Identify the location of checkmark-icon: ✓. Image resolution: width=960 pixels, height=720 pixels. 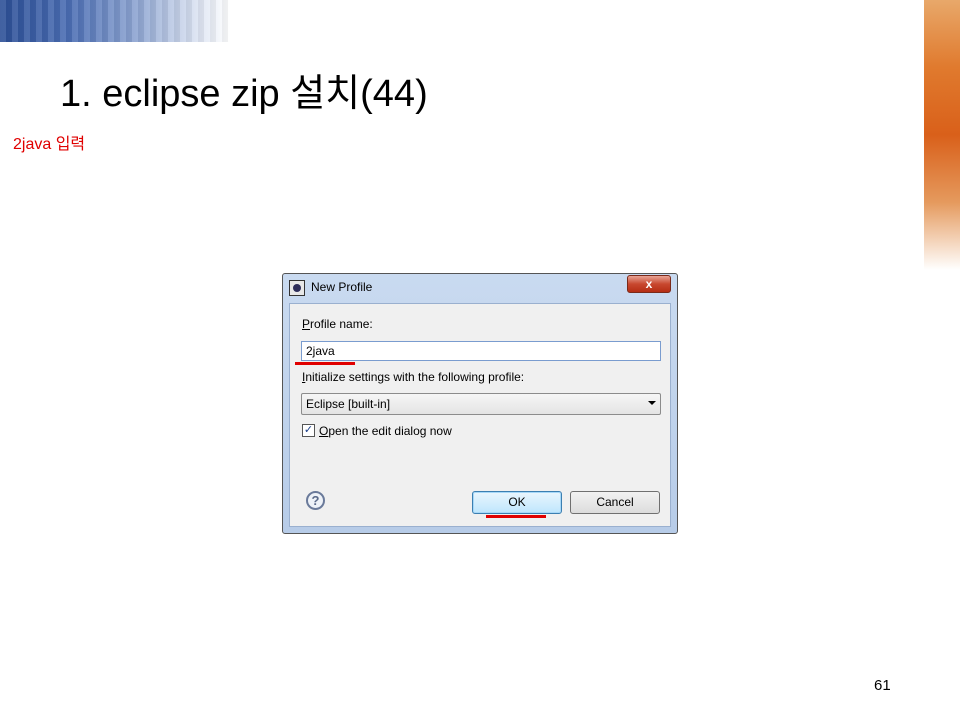
(308, 430).